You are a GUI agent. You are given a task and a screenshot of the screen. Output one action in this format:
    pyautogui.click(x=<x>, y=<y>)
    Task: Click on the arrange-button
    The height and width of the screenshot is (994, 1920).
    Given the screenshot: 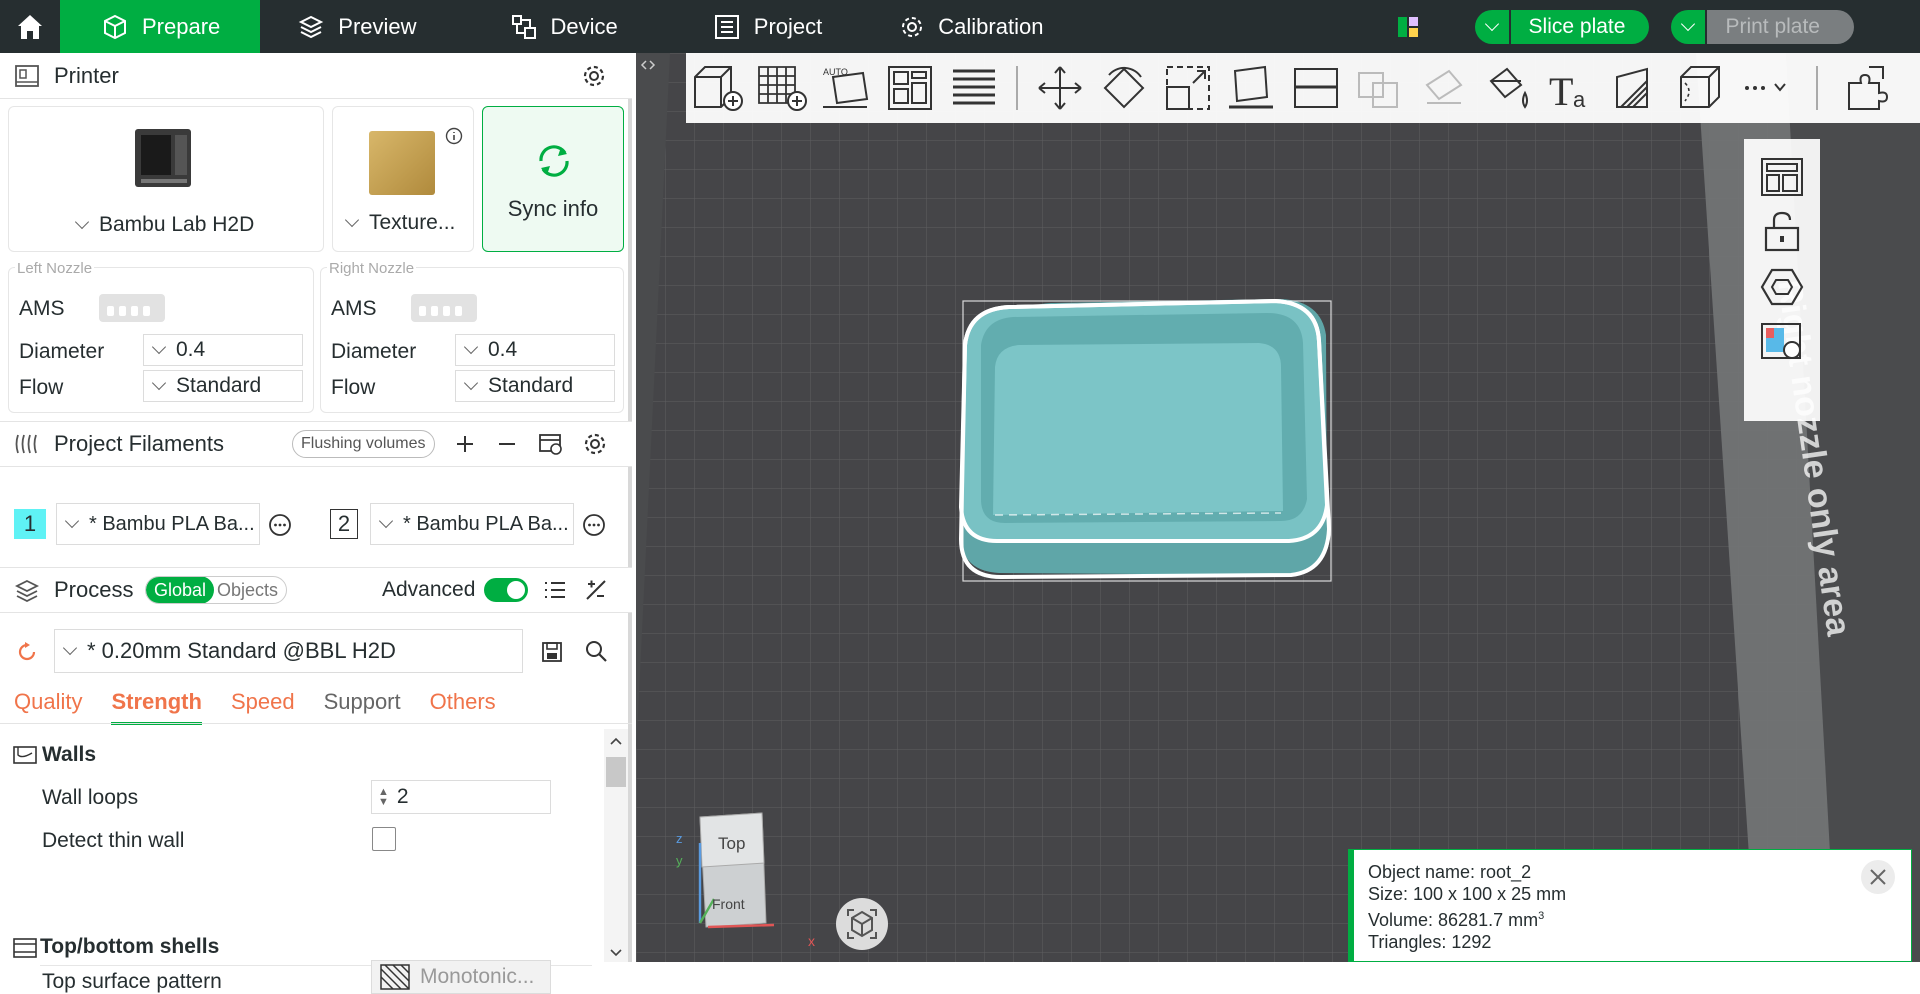 What is the action you would take?
    pyautogui.click(x=910, y=88)
    